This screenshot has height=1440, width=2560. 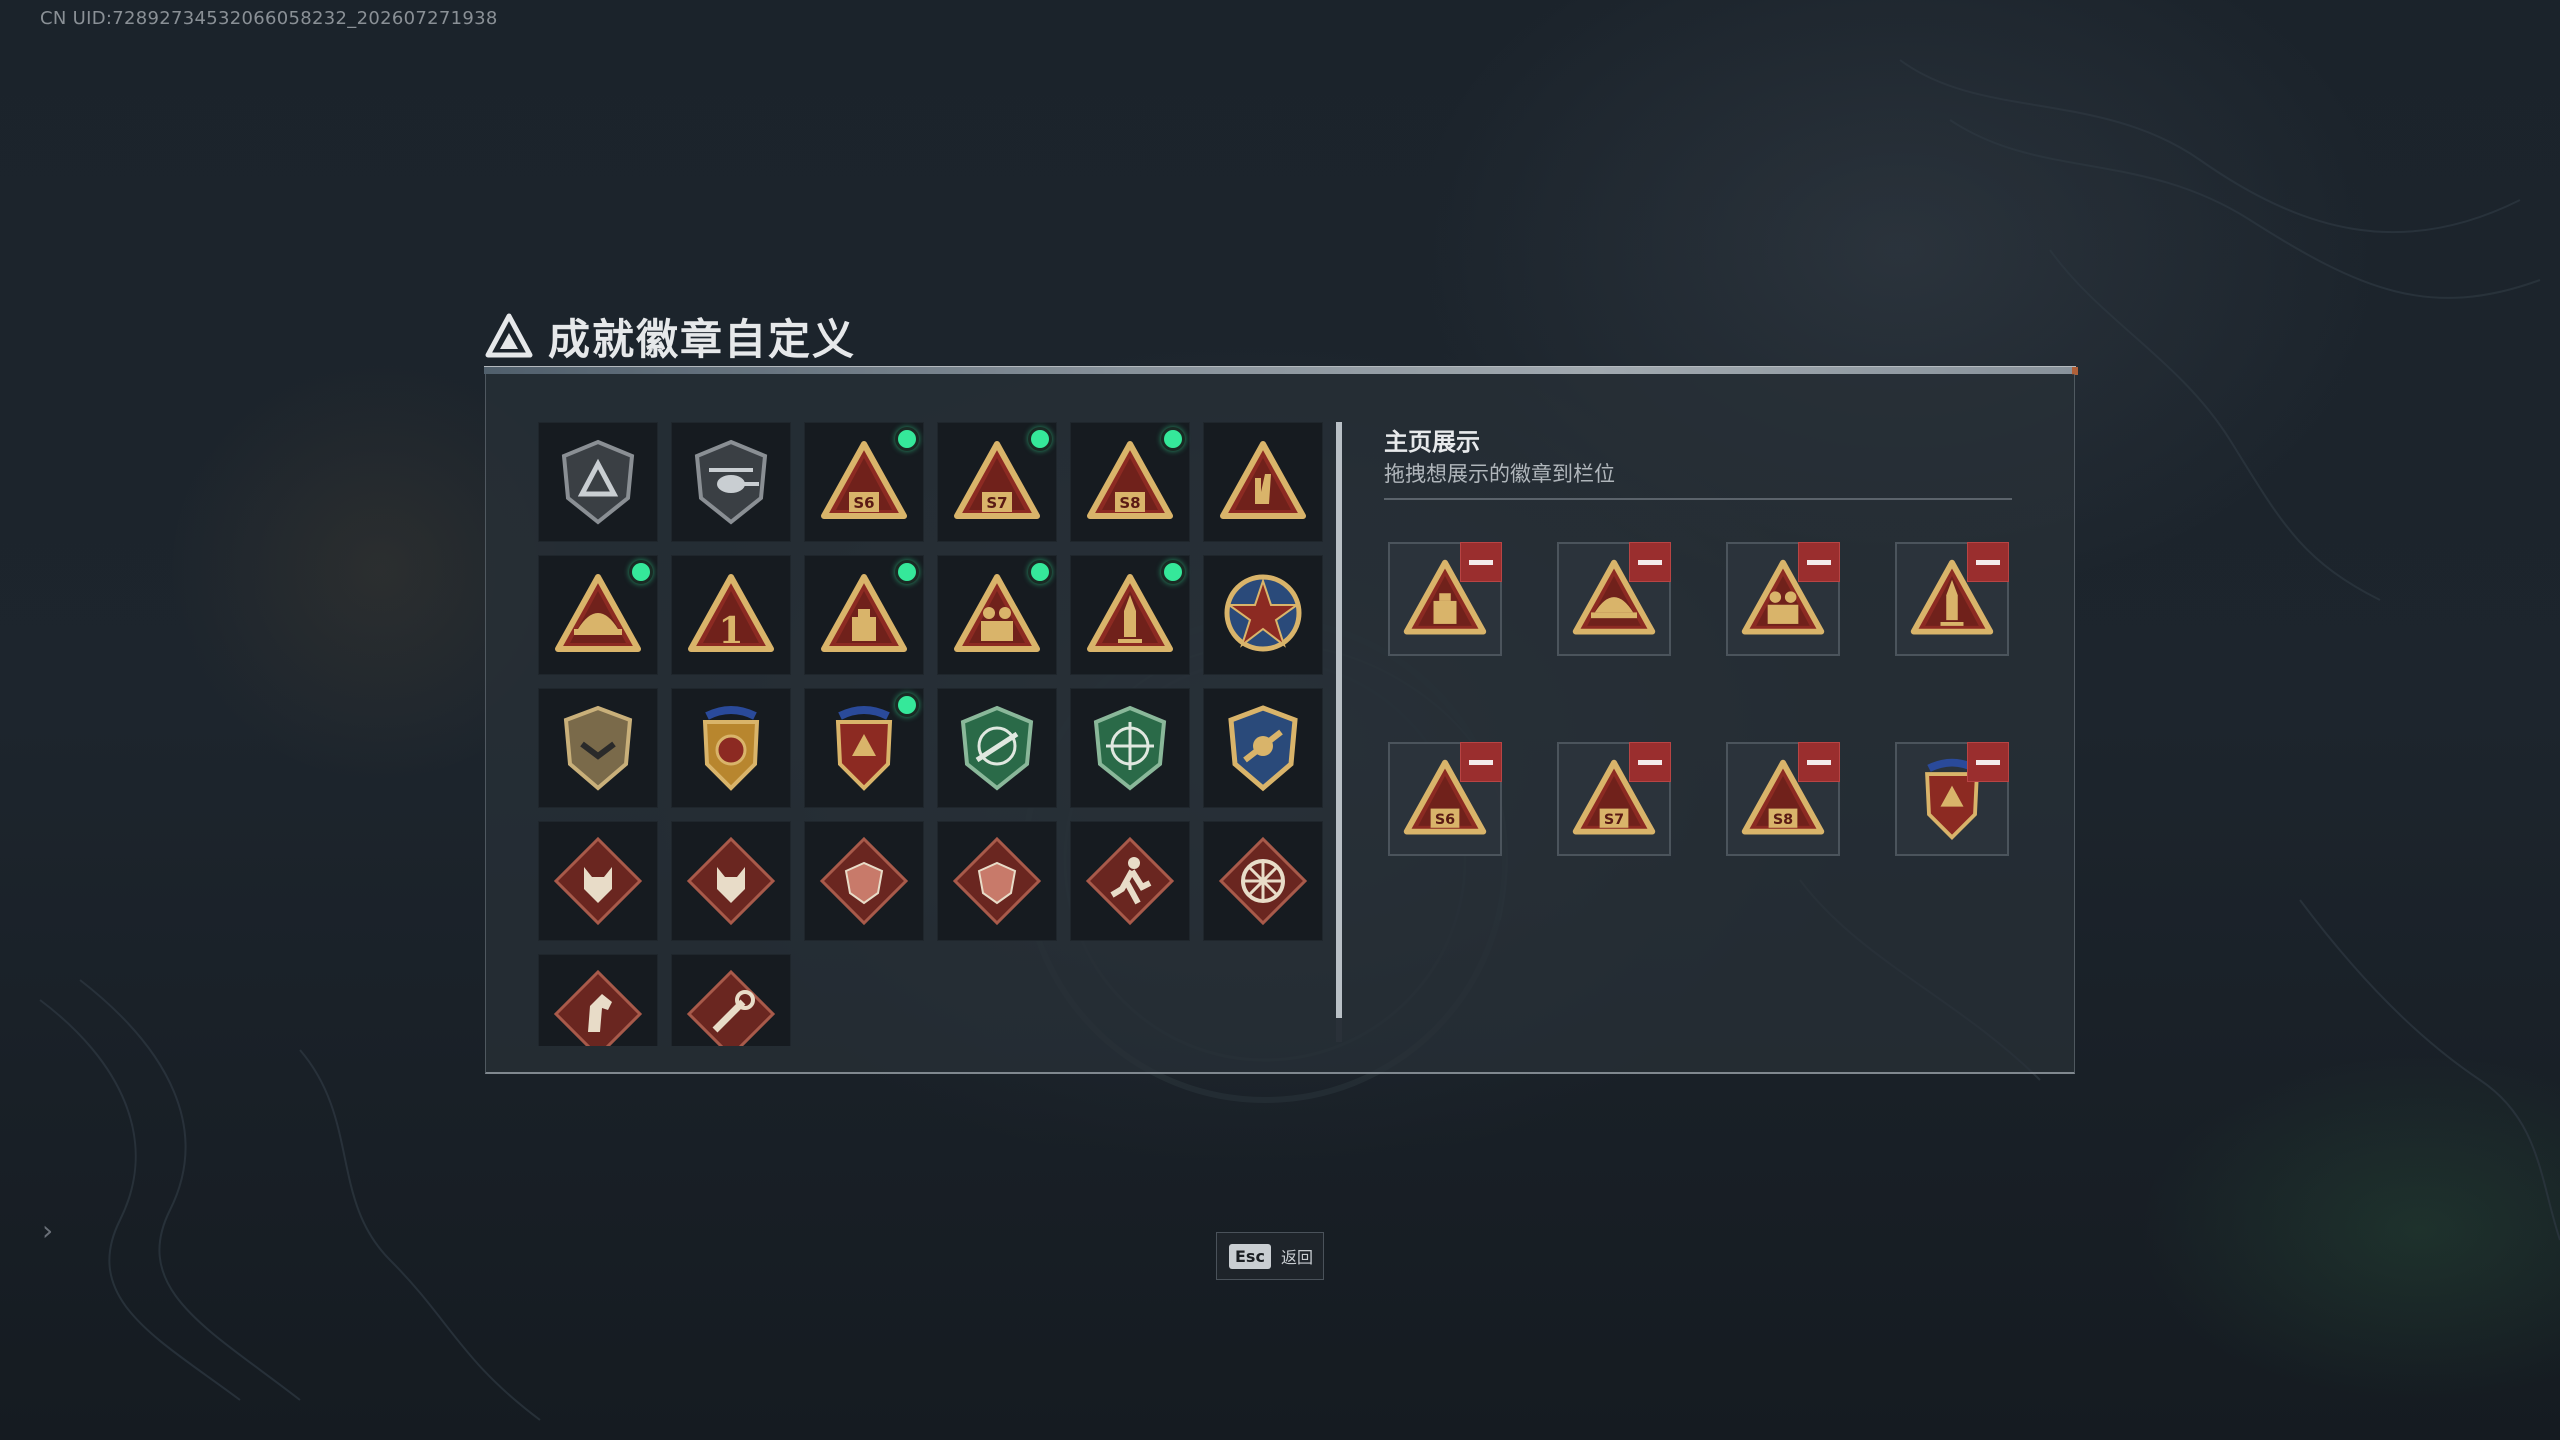 I want to click on chevron-left-icon: ›, so click(x=48, y=1230).